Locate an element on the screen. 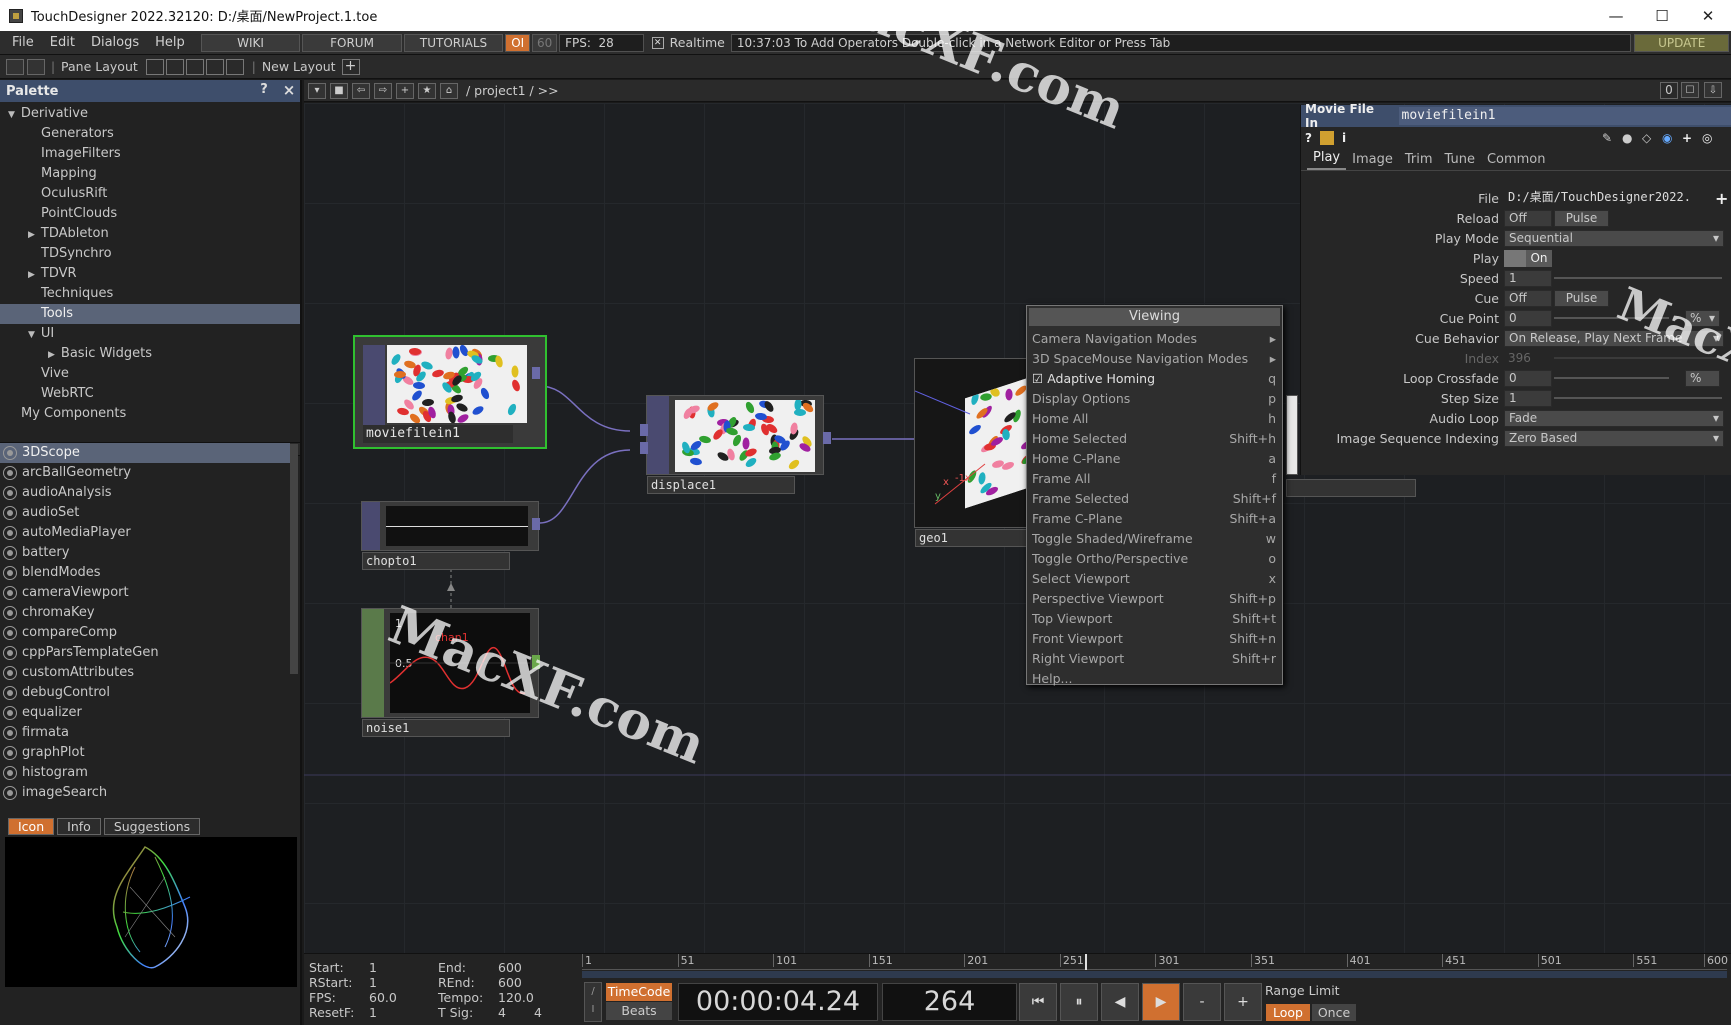  tab-play: Play is located at coordinates (1327, 160).